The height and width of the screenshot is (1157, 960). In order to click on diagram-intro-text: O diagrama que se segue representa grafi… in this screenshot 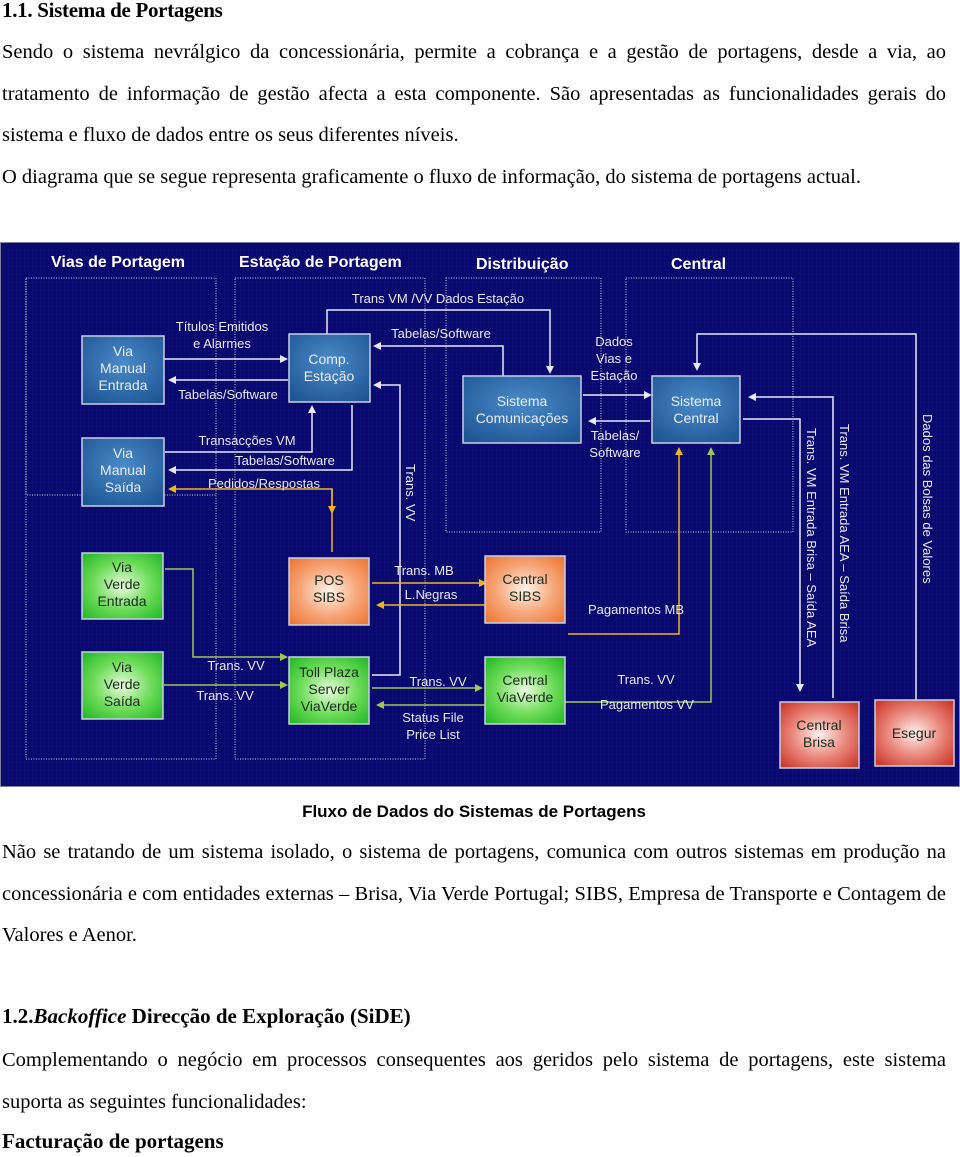, I will do `click(431, 176)`.